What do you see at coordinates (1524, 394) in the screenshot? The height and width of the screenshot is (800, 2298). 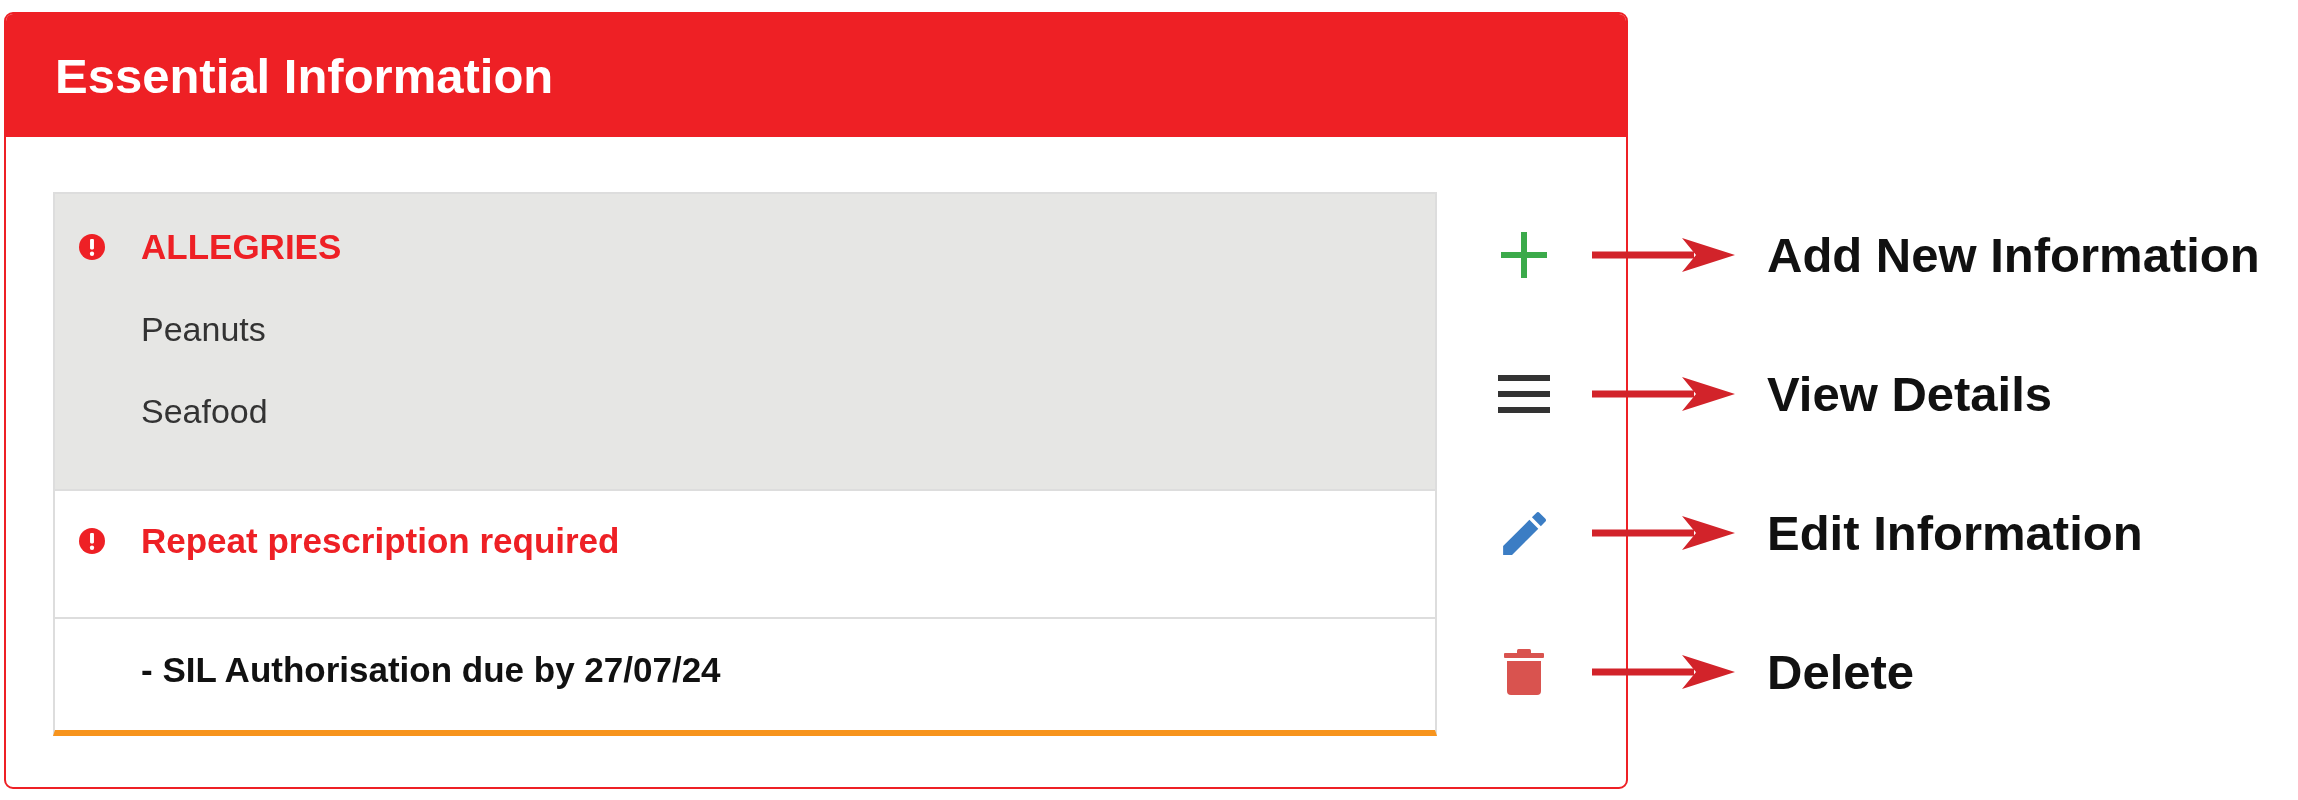 I see `menu-icon` at bounding box center [1524, 394].